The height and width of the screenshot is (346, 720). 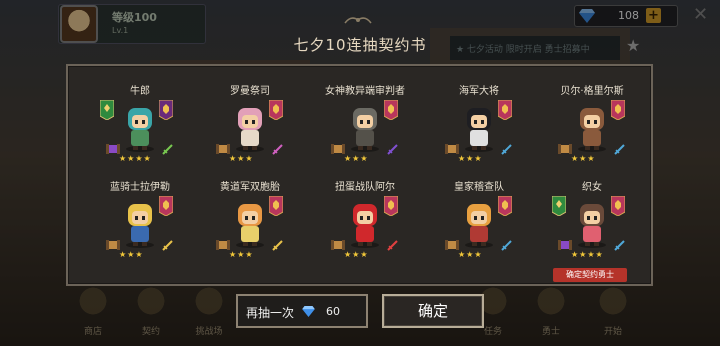 I want to click on confirm-button: 确定, so click(x=433, y=311).